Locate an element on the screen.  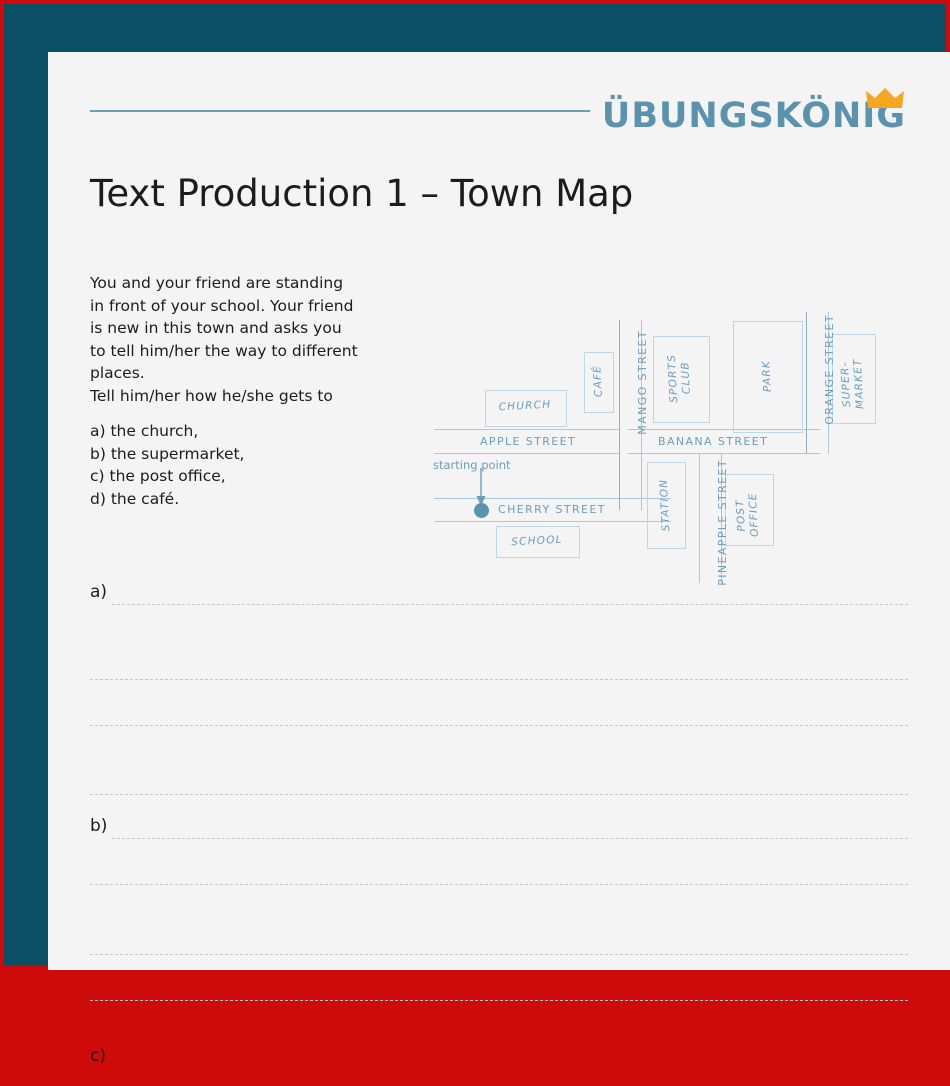
orange-street-edge-left is located at coordinates (806, 383).